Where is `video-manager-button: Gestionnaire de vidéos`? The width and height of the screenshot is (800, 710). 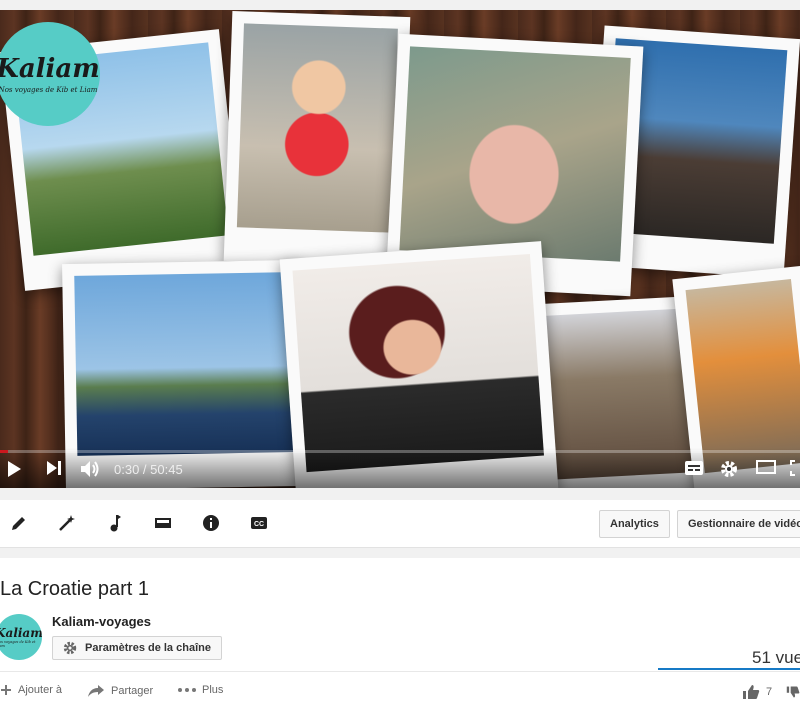
video-manager-button: Gestionnaire de vidéos is located at coordinates (738, 524).